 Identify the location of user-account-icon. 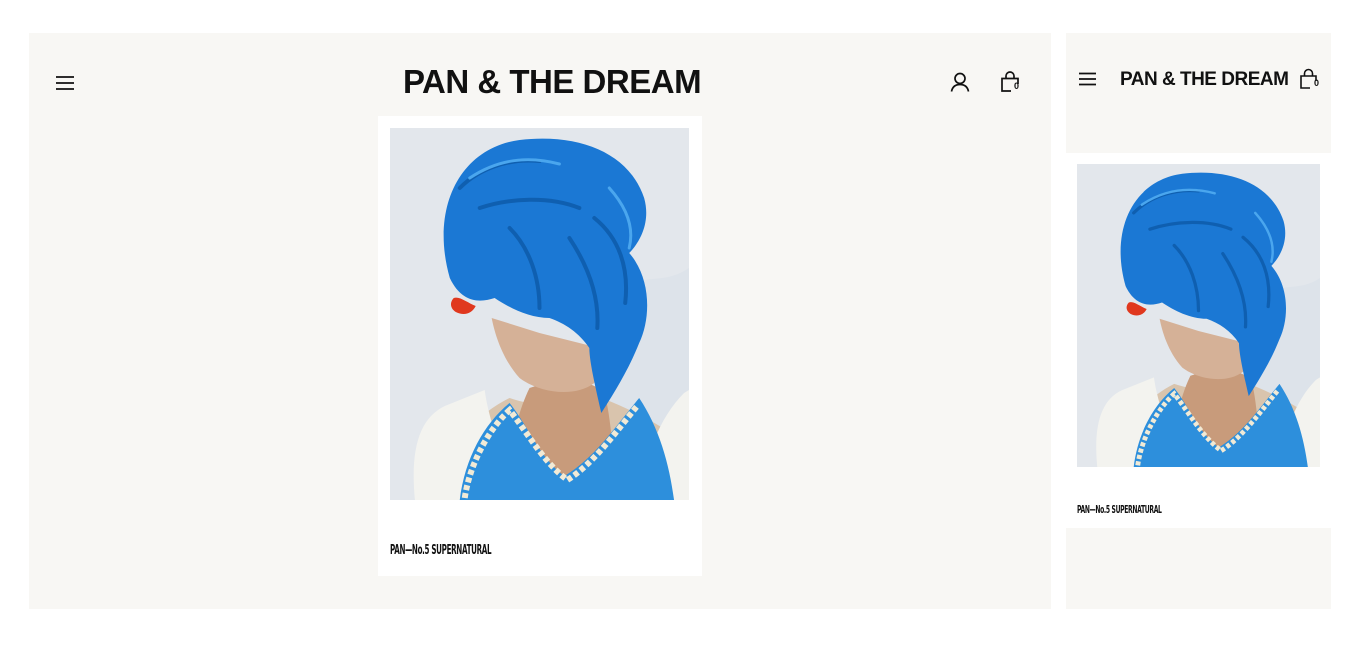
(960, 82).